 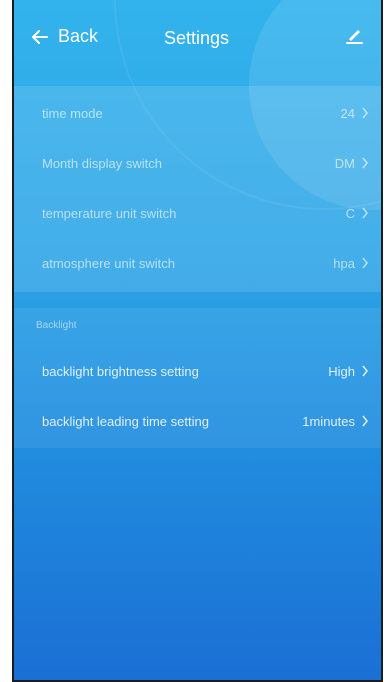 I want to click on setting-row-backlight-brightness: backlight brightness setting High, so click(x=197, y=371).